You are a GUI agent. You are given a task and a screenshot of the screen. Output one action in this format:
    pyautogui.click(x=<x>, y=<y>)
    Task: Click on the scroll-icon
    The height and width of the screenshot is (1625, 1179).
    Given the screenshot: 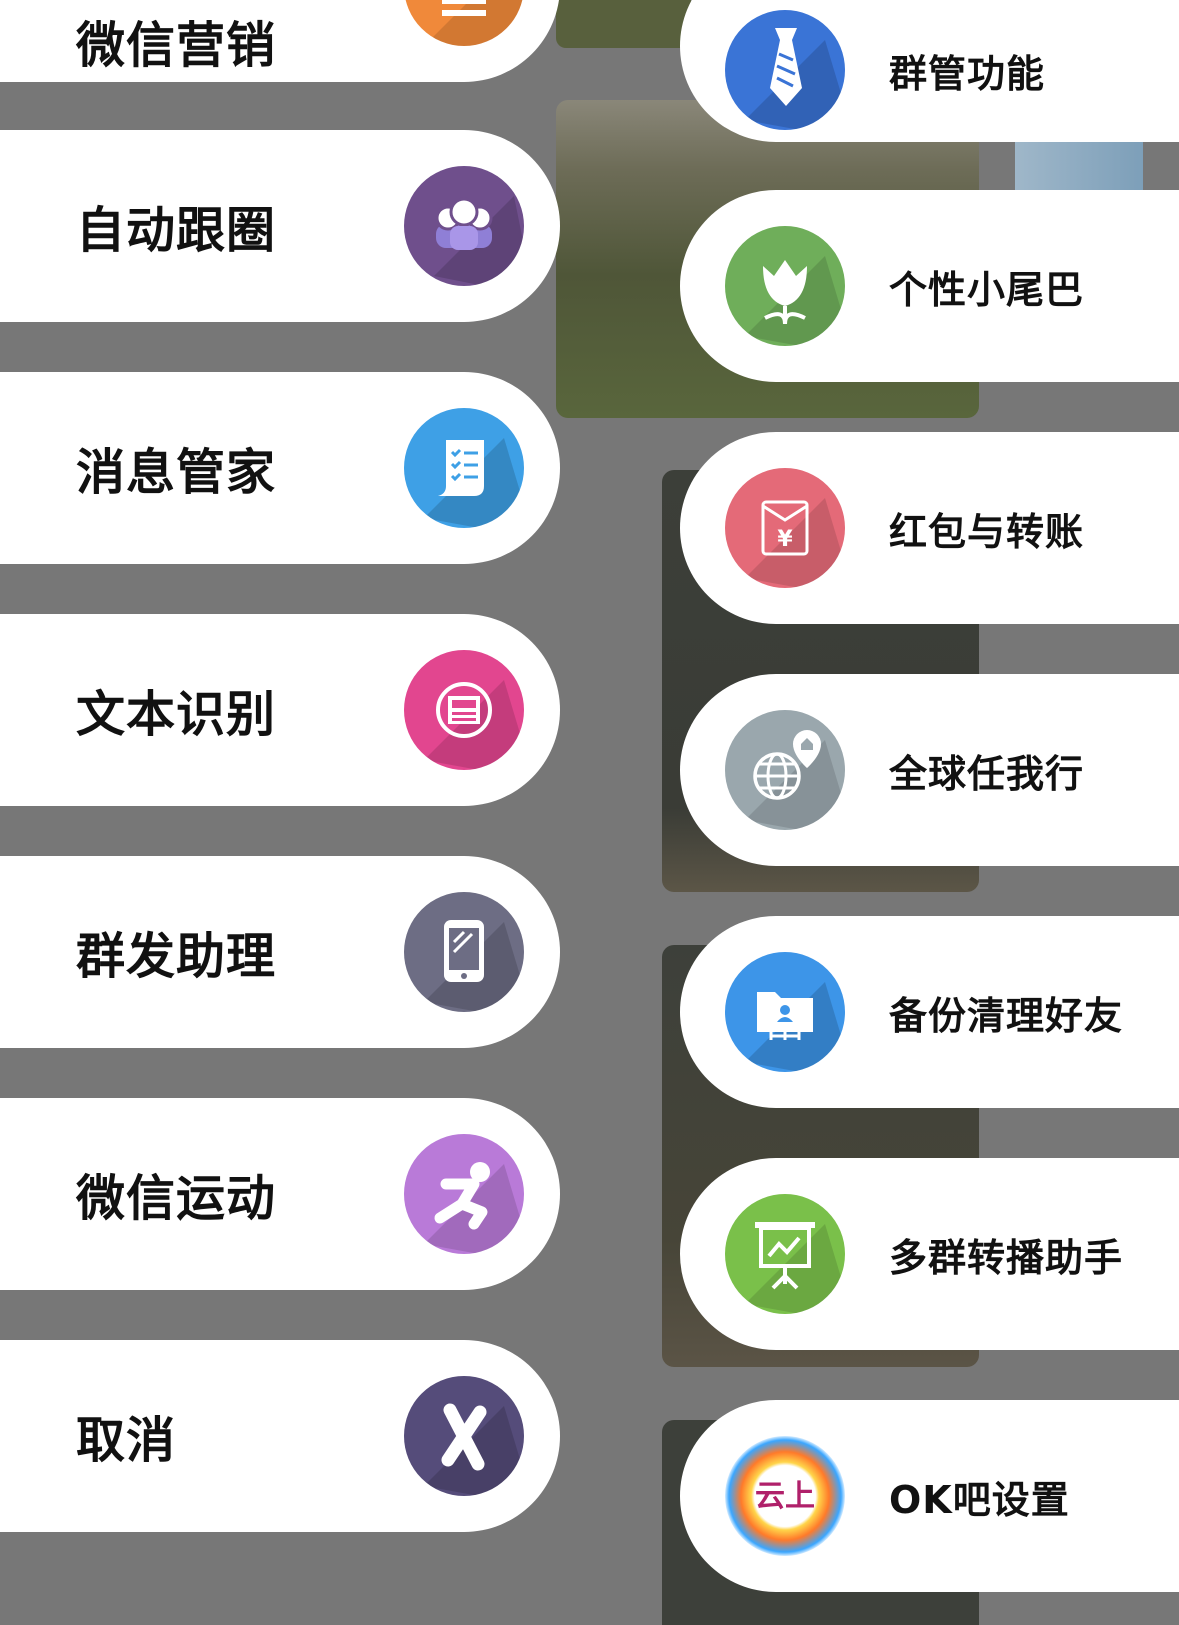 What is the action you would take?
    pyautogui.click(x=464, y=23)
    